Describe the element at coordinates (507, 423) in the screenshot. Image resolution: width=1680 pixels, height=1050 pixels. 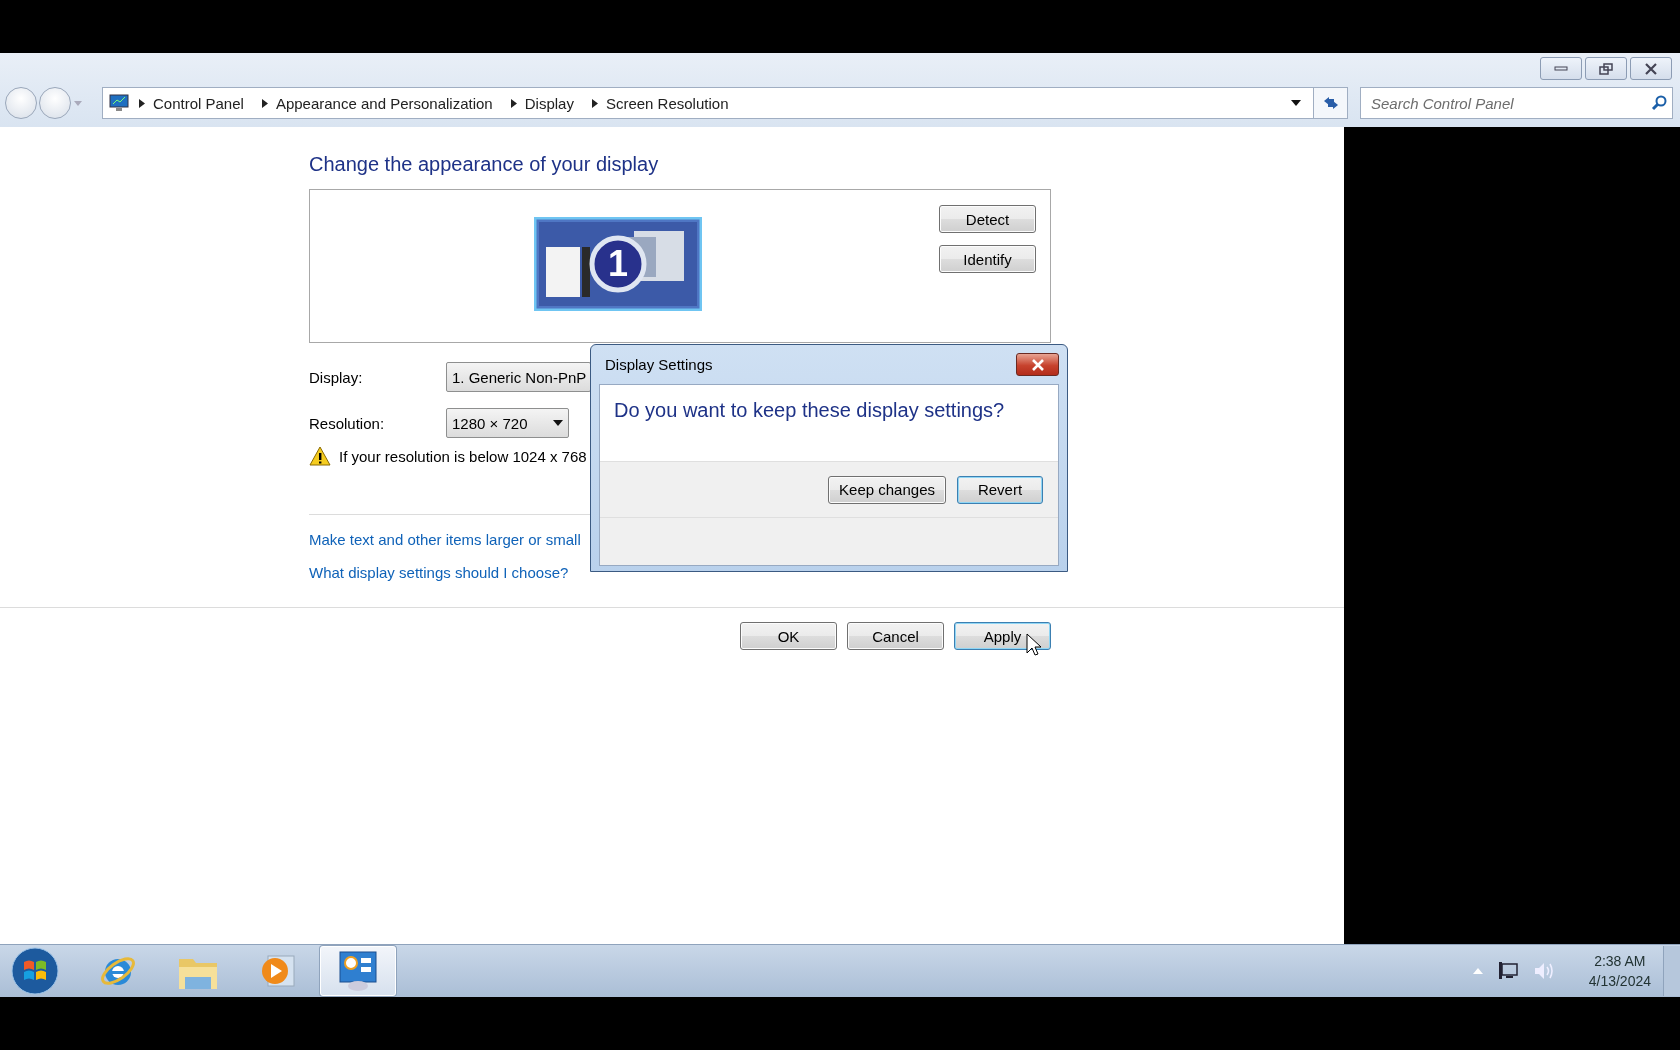
I see `resolution-dropdown: 1280 × 720` at that location.